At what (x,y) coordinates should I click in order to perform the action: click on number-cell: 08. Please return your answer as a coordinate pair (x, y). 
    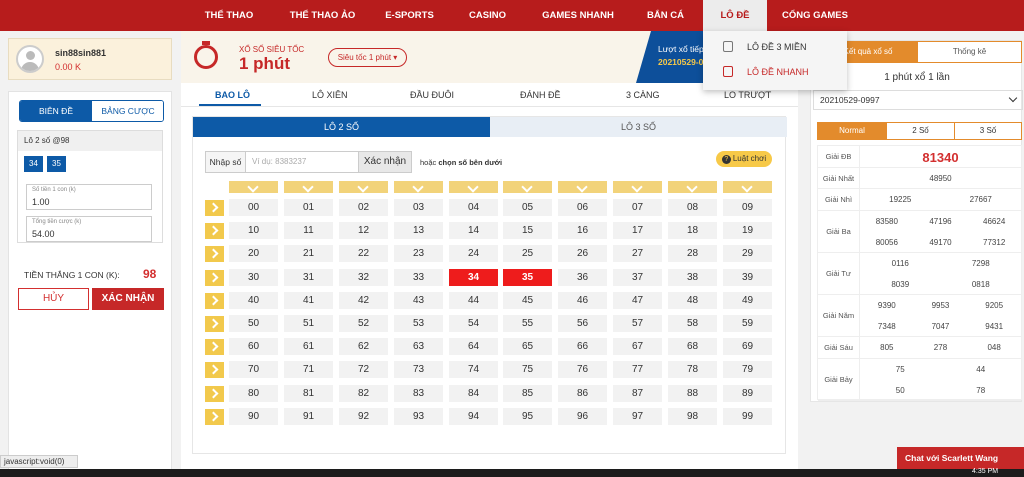
    Looking at the image, I should click on (692, 207).